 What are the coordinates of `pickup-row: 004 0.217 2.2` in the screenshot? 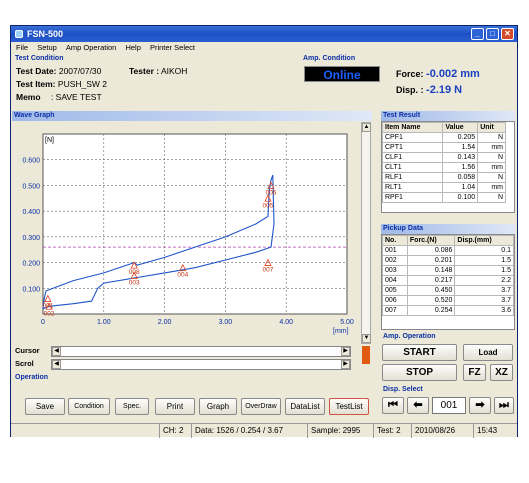 It's located at (448, 280).